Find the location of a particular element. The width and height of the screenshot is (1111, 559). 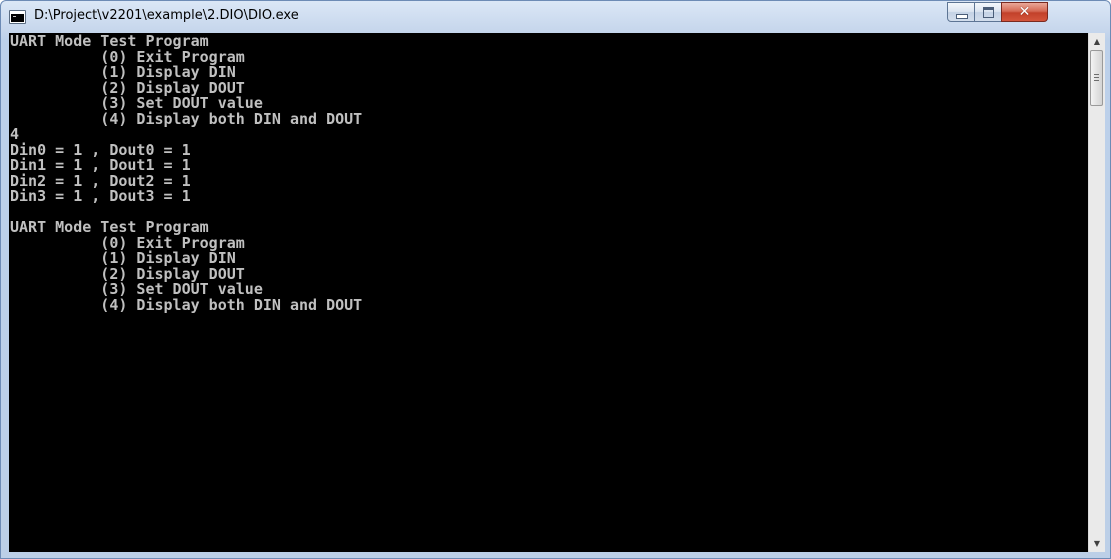

console-app-icon is located at coordinates (17, 17).